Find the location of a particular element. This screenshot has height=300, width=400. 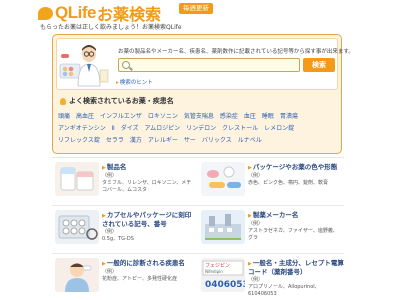

popular-tag-link: 漢方 is located at coordinates (136, 141).